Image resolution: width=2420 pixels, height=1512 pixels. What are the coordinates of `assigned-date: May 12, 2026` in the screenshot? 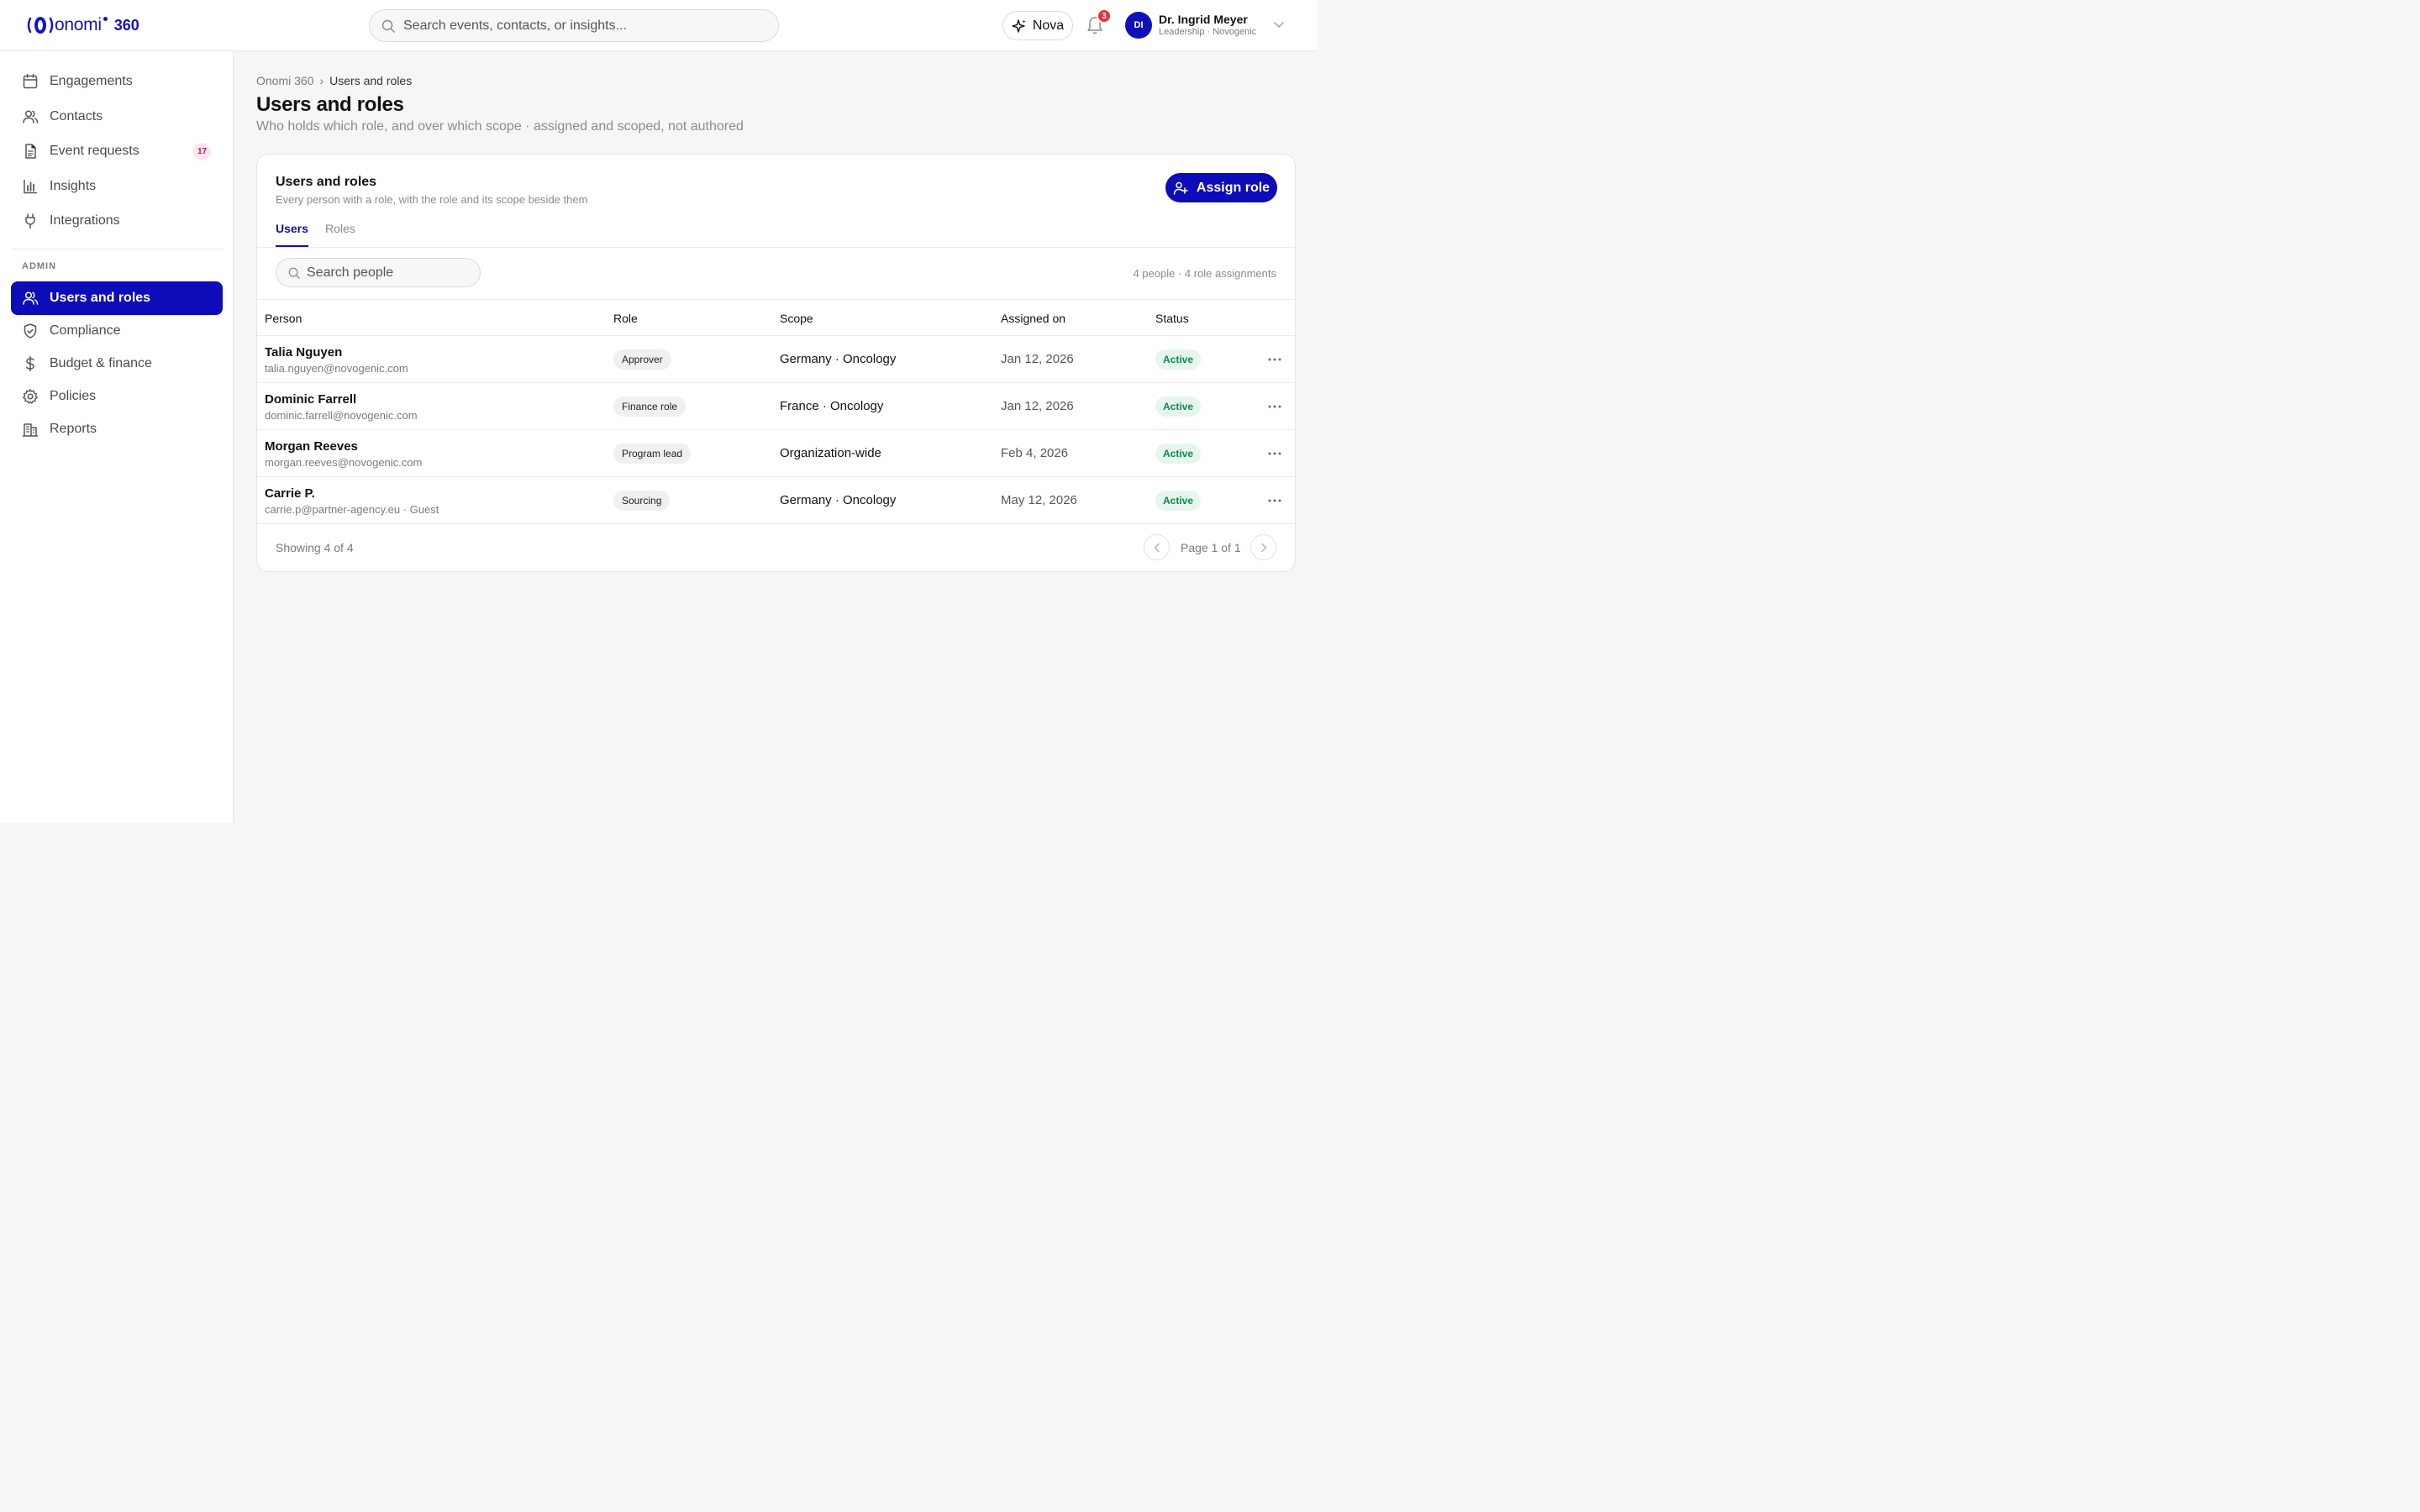 It's located at (1039, 500).